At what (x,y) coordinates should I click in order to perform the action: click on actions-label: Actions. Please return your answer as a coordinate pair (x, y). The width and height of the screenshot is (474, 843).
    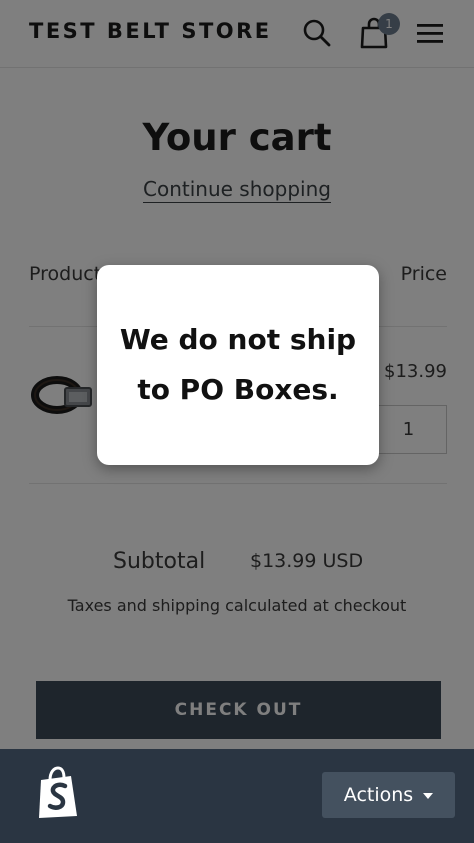
    Looking at the image, I should click on (378, 795).